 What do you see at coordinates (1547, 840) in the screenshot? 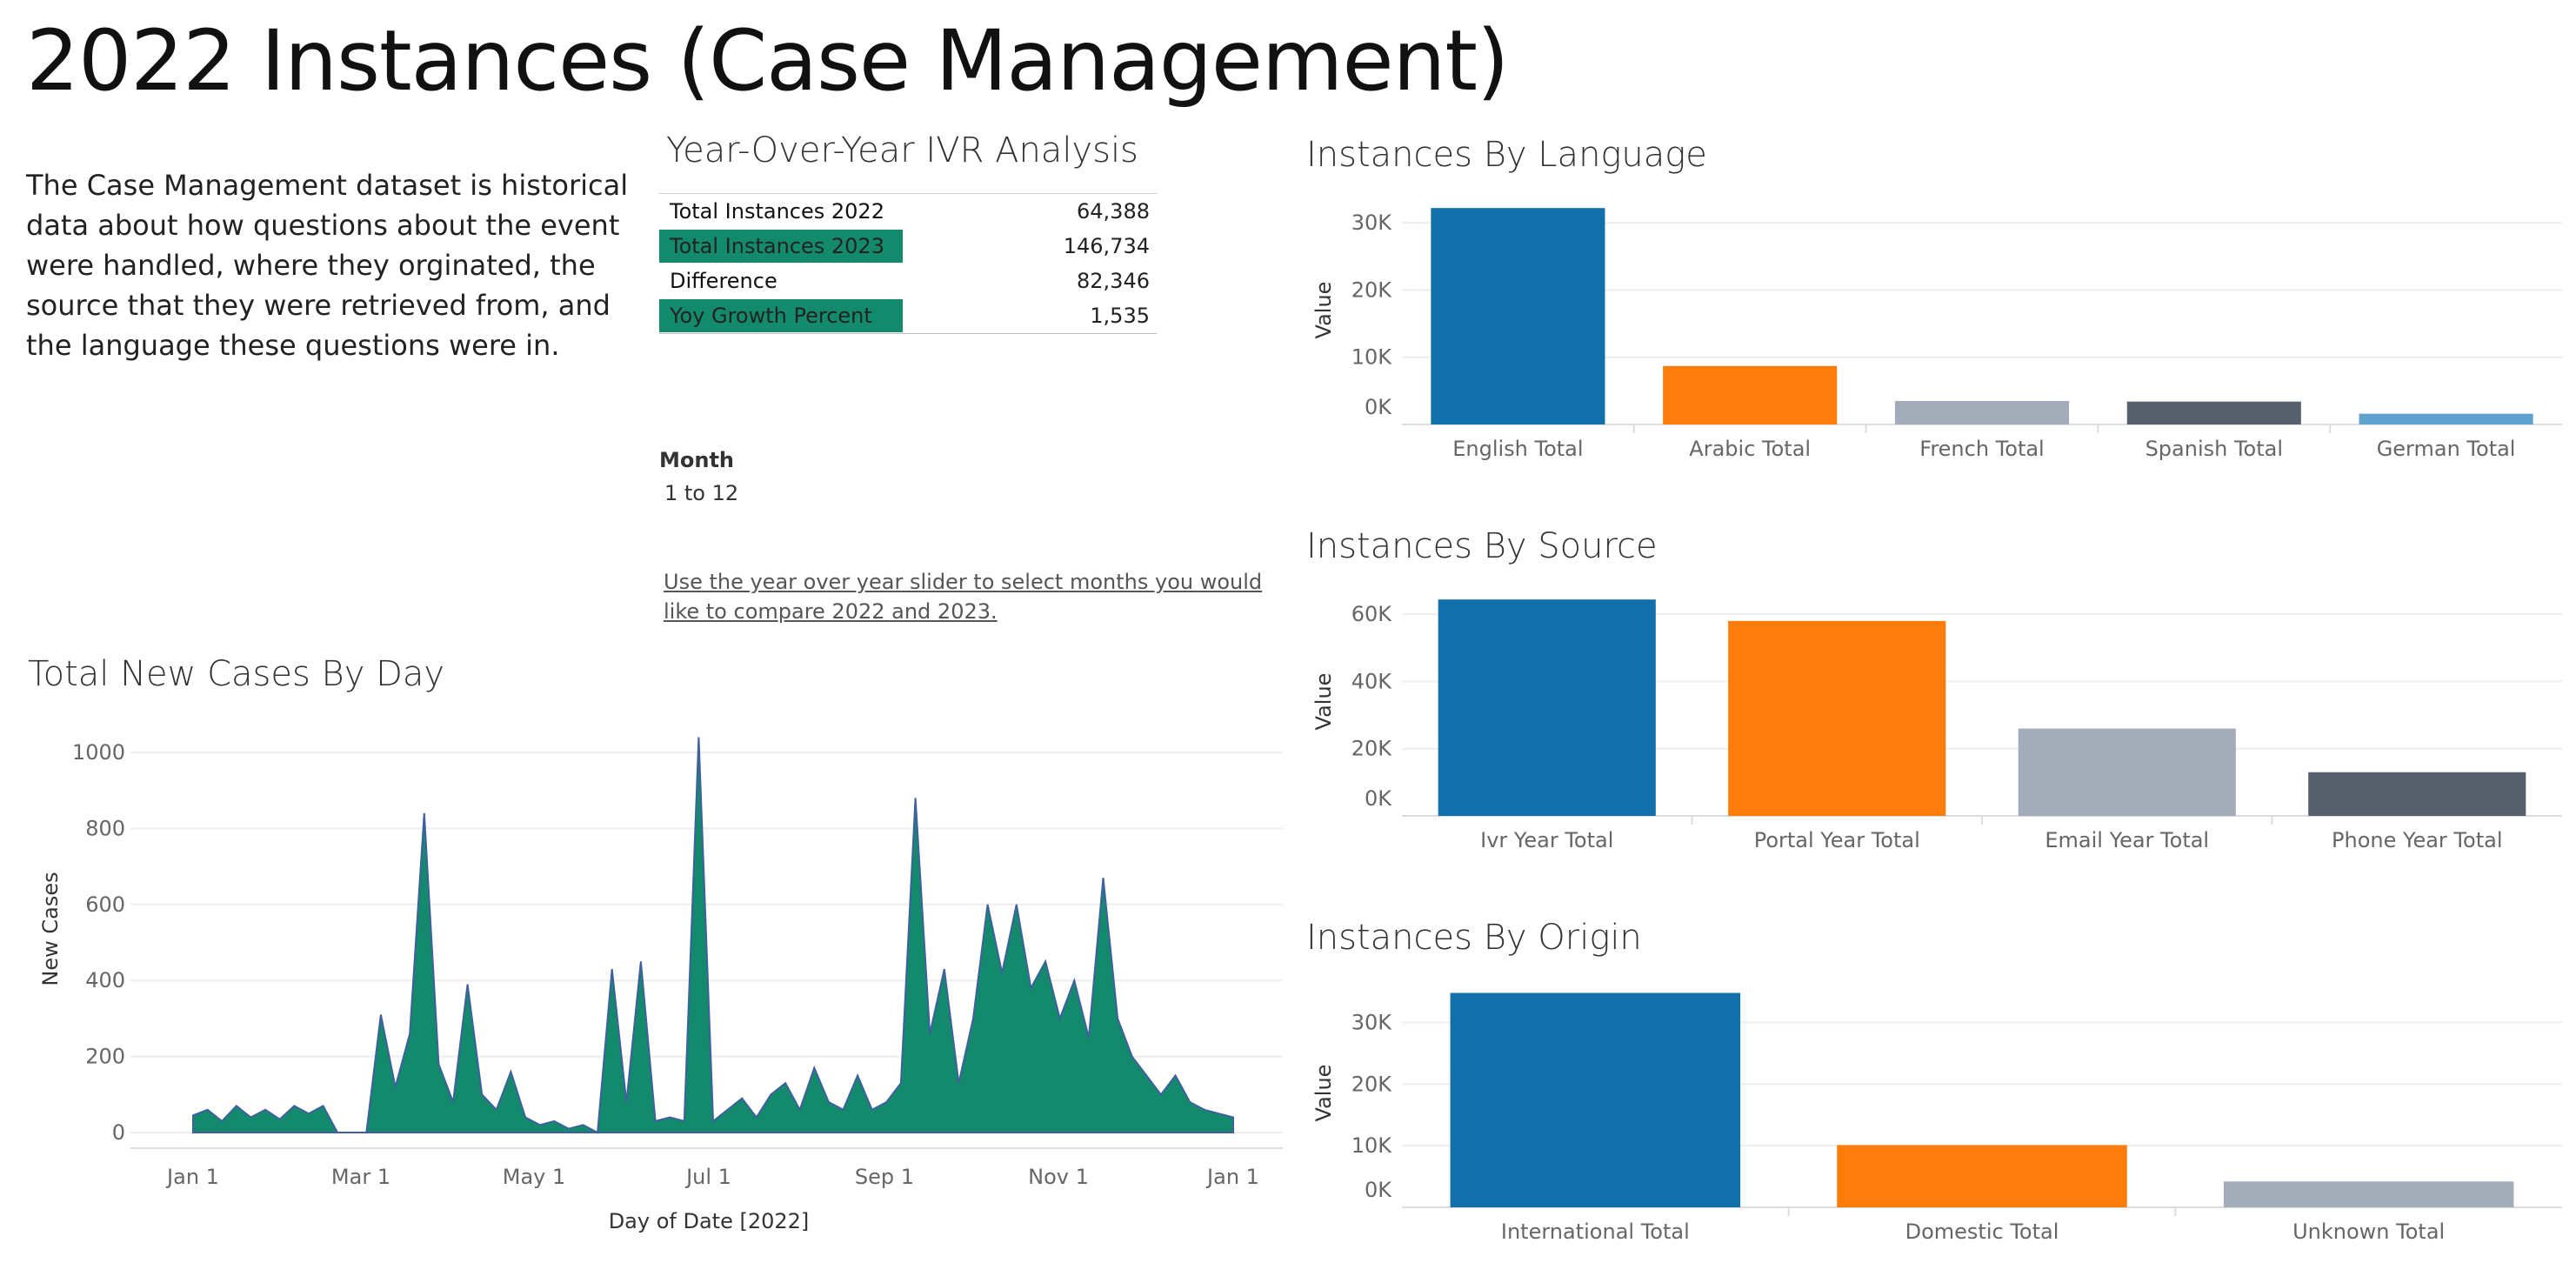
I see `x-tick-label: Ivr Year Total` at bounding box center [1547, 840].